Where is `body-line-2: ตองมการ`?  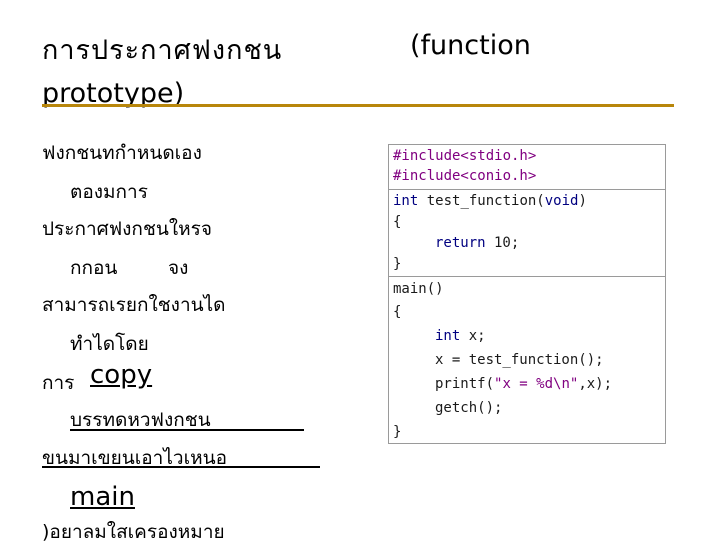
body-line-2: ตองมการ is located at coordinates (109, 192).